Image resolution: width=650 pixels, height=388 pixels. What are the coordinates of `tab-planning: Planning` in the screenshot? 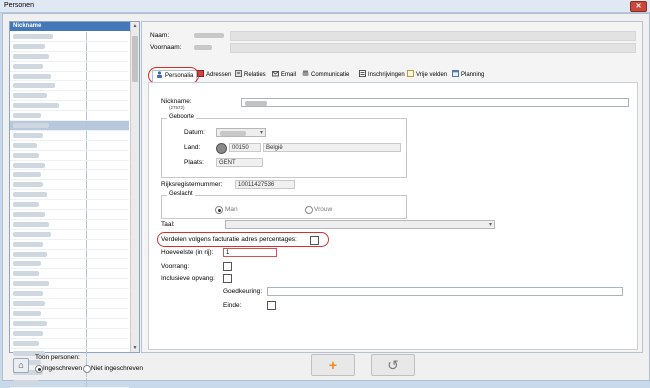 It's located at (468, 75).